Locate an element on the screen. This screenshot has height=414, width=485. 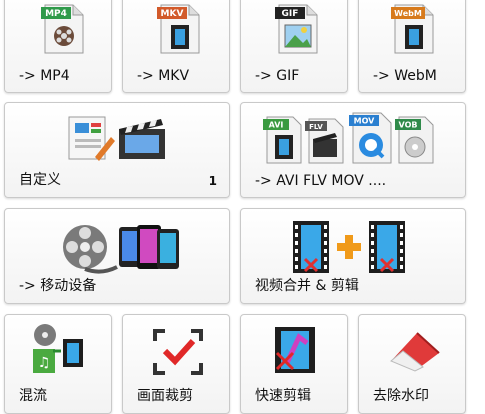
vob-file-icon: VOB is located at coordinates (416, 140).